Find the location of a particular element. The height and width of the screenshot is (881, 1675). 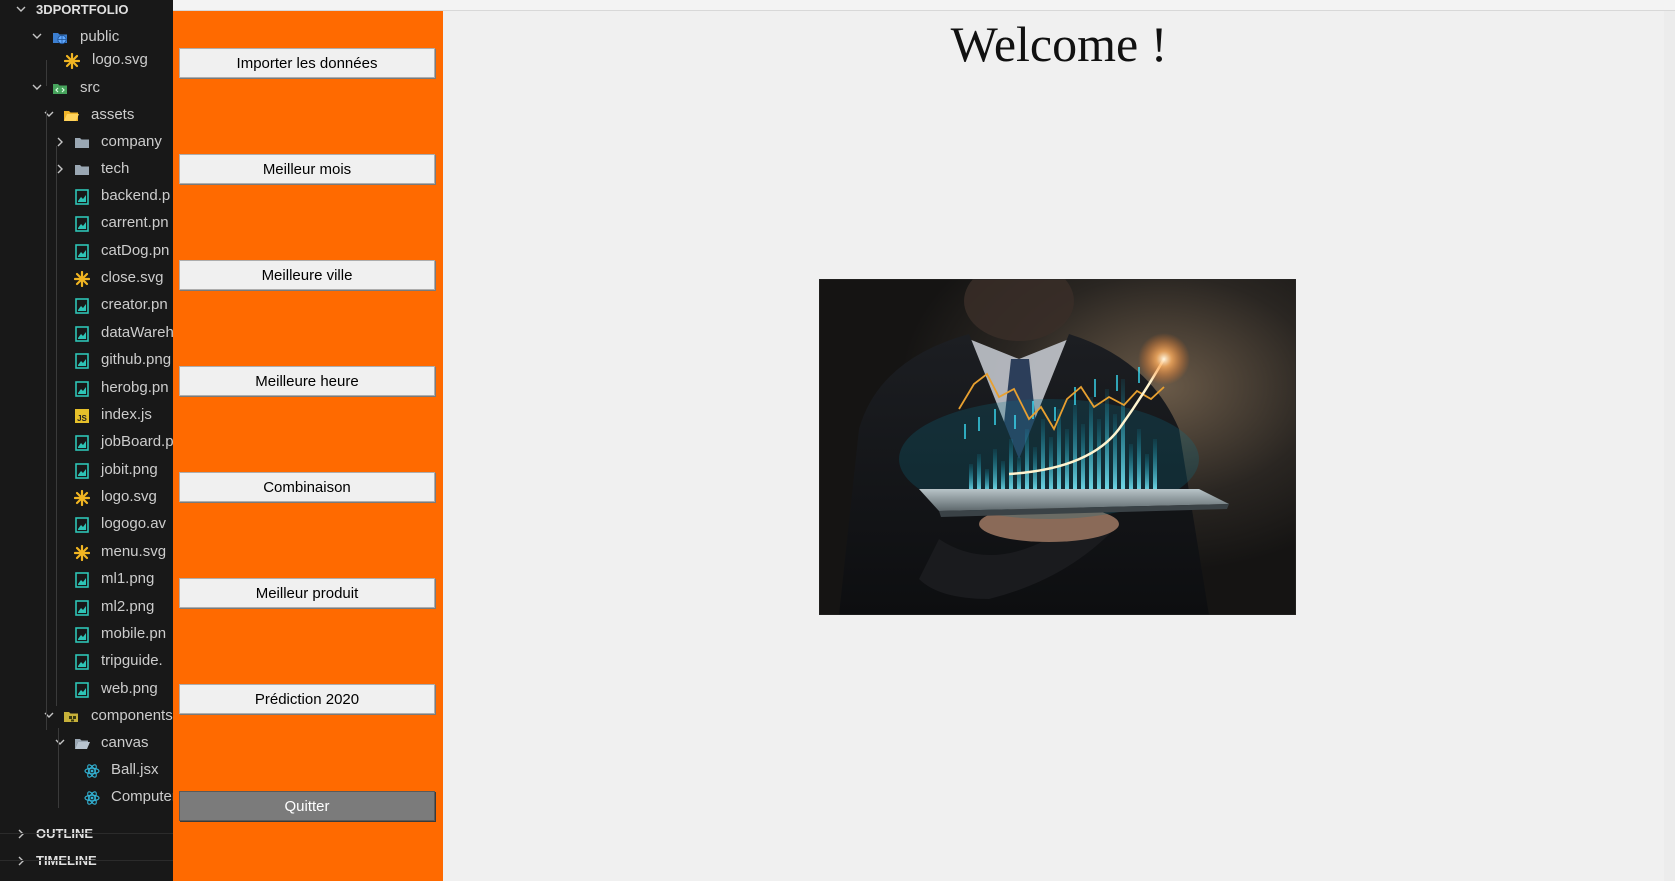

explorer-item-label: company is located at coordinates (131, 141).